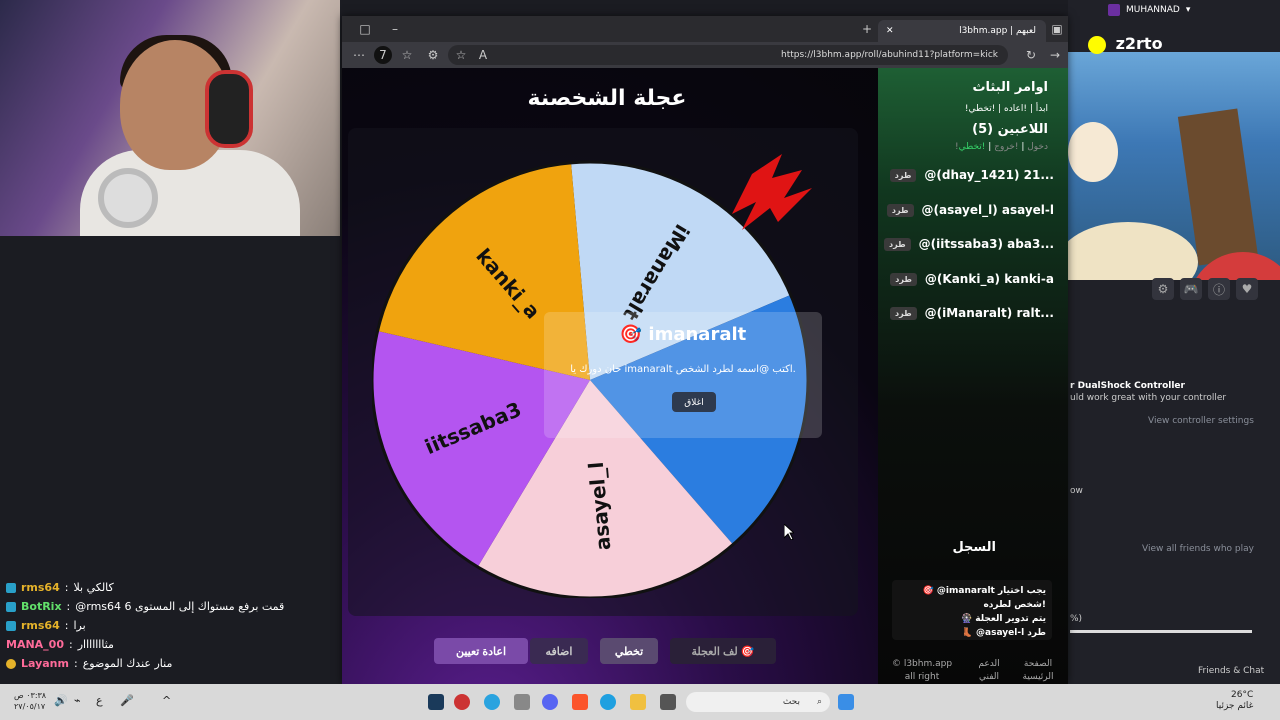  What do you see at coordinates (77, 700) in the screenshot?
I see `network-icon: ⌁` at bounding box center [77, 700].